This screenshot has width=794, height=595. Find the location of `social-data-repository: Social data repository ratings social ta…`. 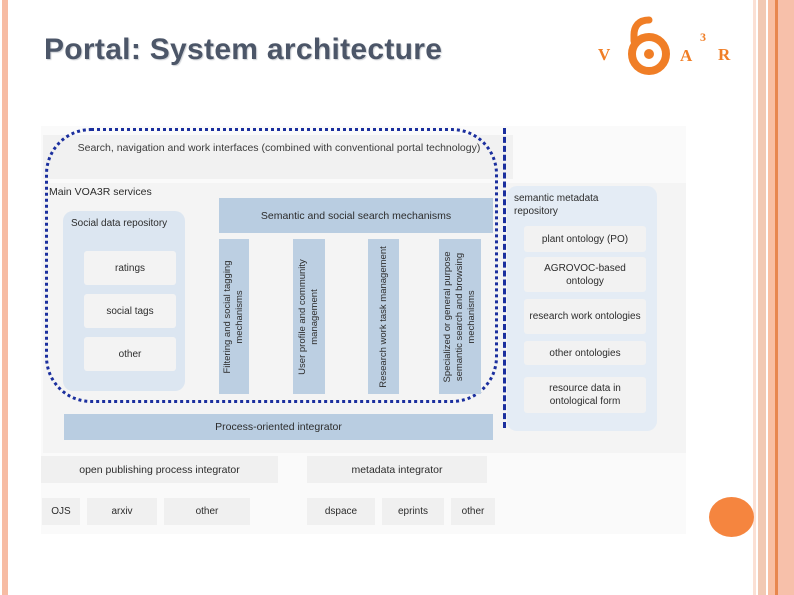

social-data-repository: Social data repository ratings social ta… is located at coordinates (124, 301).